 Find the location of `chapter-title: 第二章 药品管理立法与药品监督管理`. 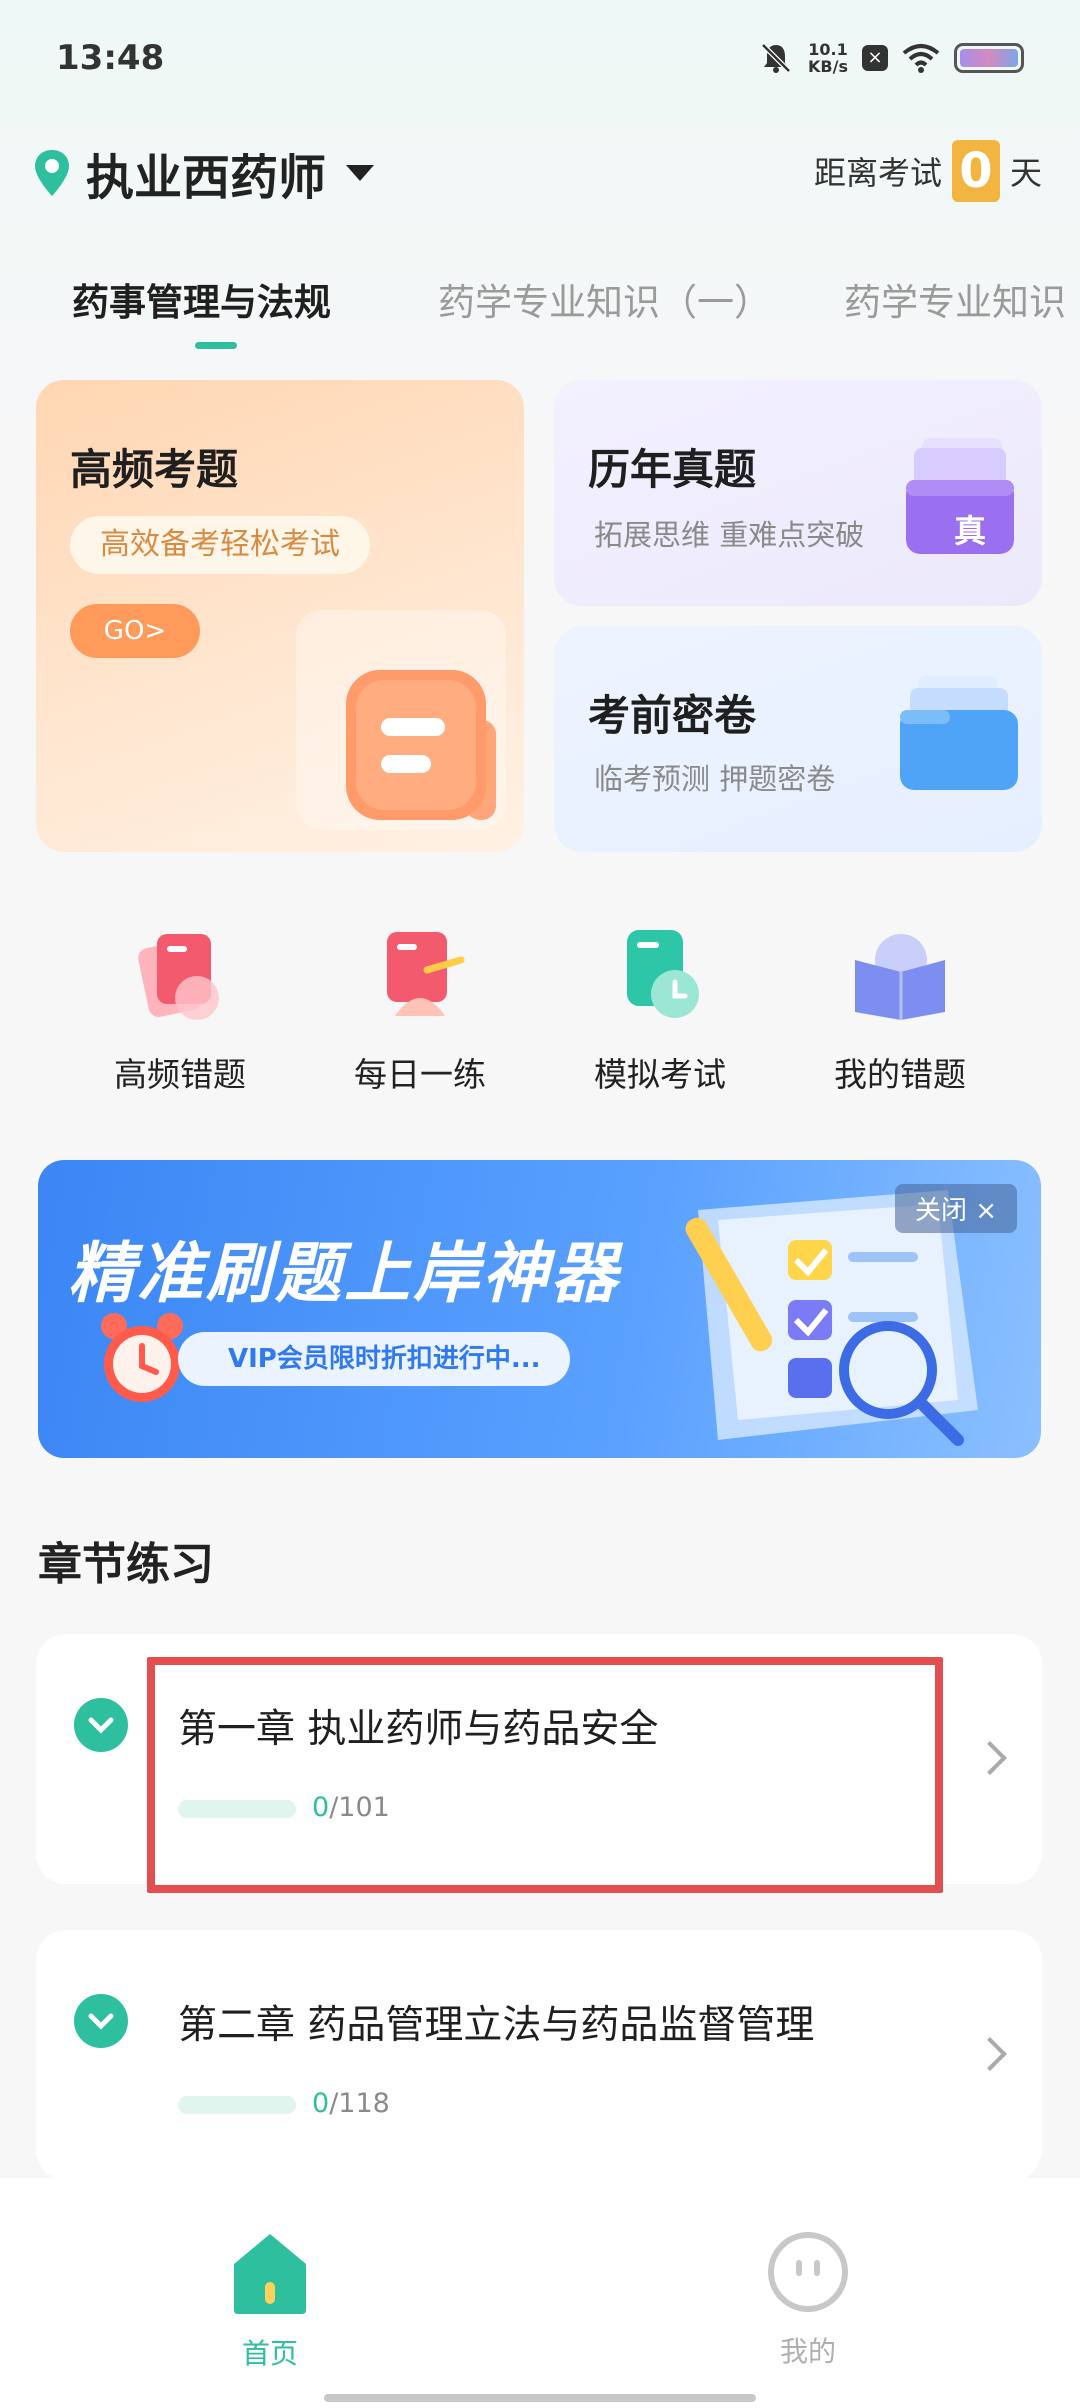

chapter-title: 第二章 药品管理立法与药品监督管理 is located at coordinates (496, 2025).